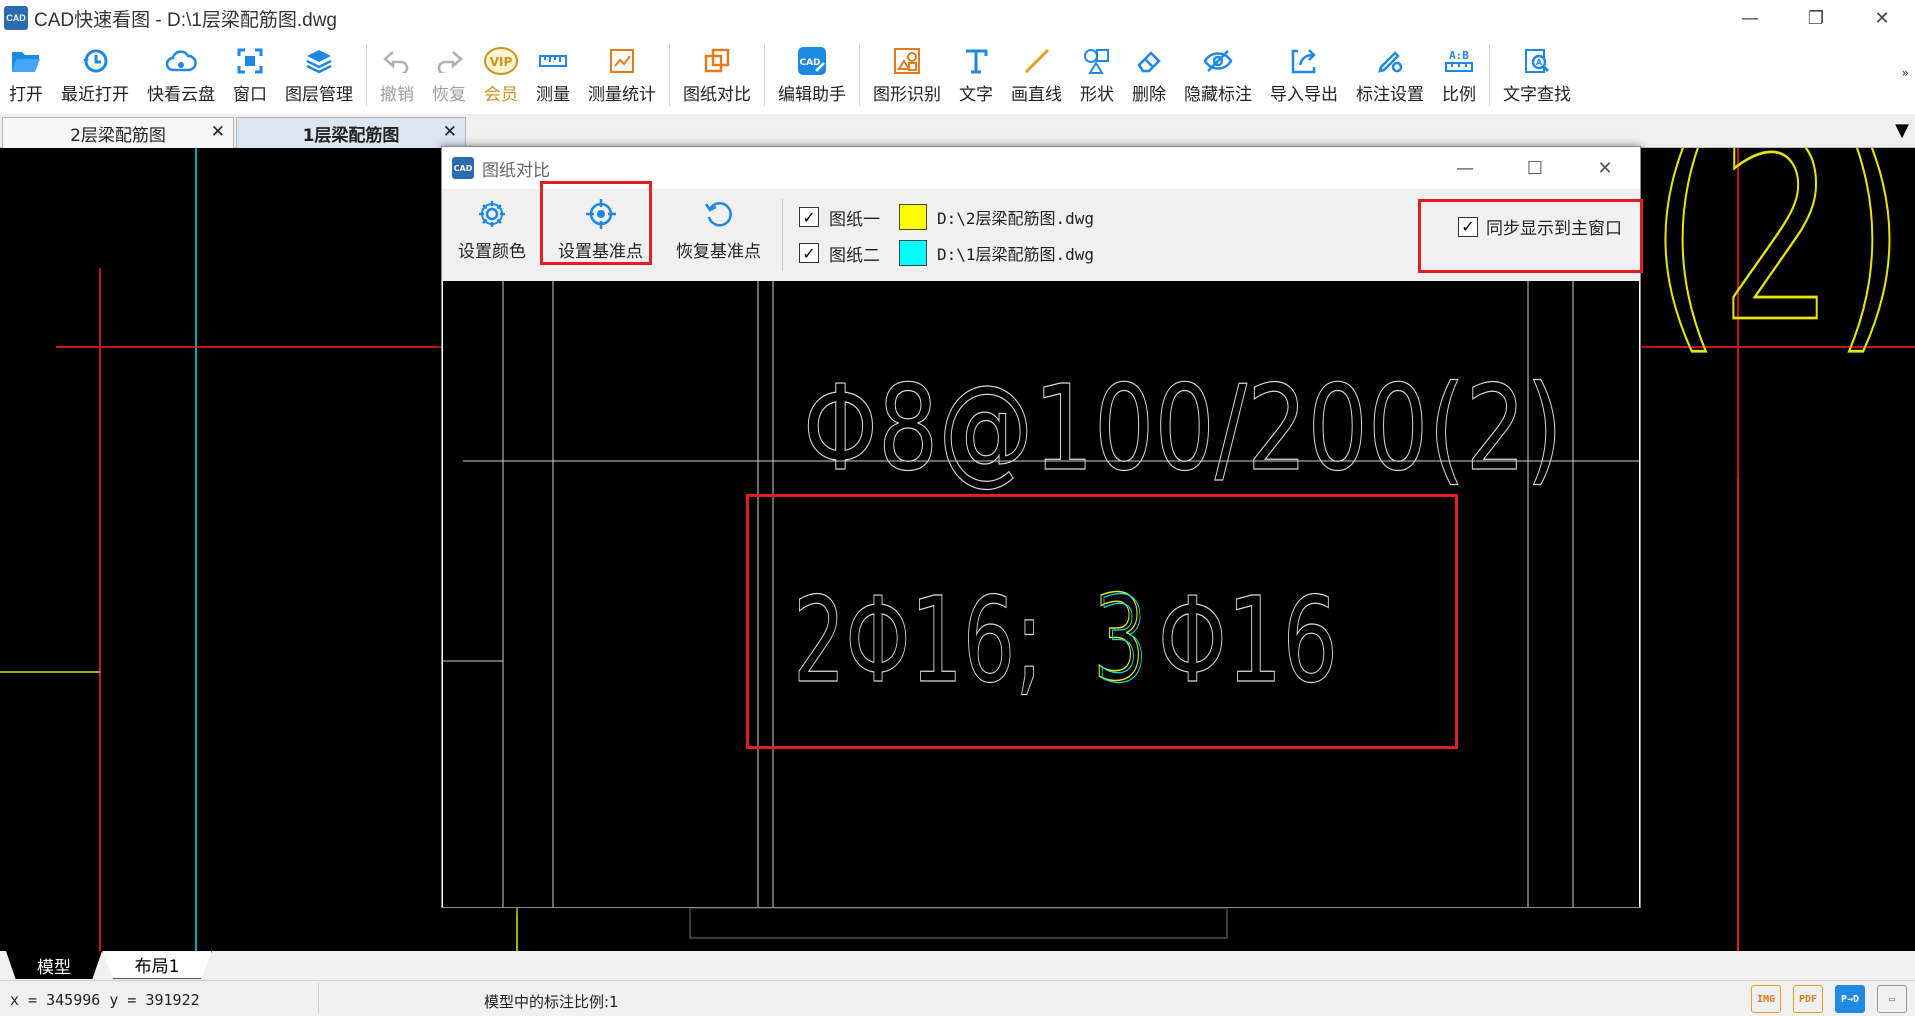 The width and height of the screenshot is (1915, 1016). I want to click on set-color-button: 设置颜色, so click(492, 229).